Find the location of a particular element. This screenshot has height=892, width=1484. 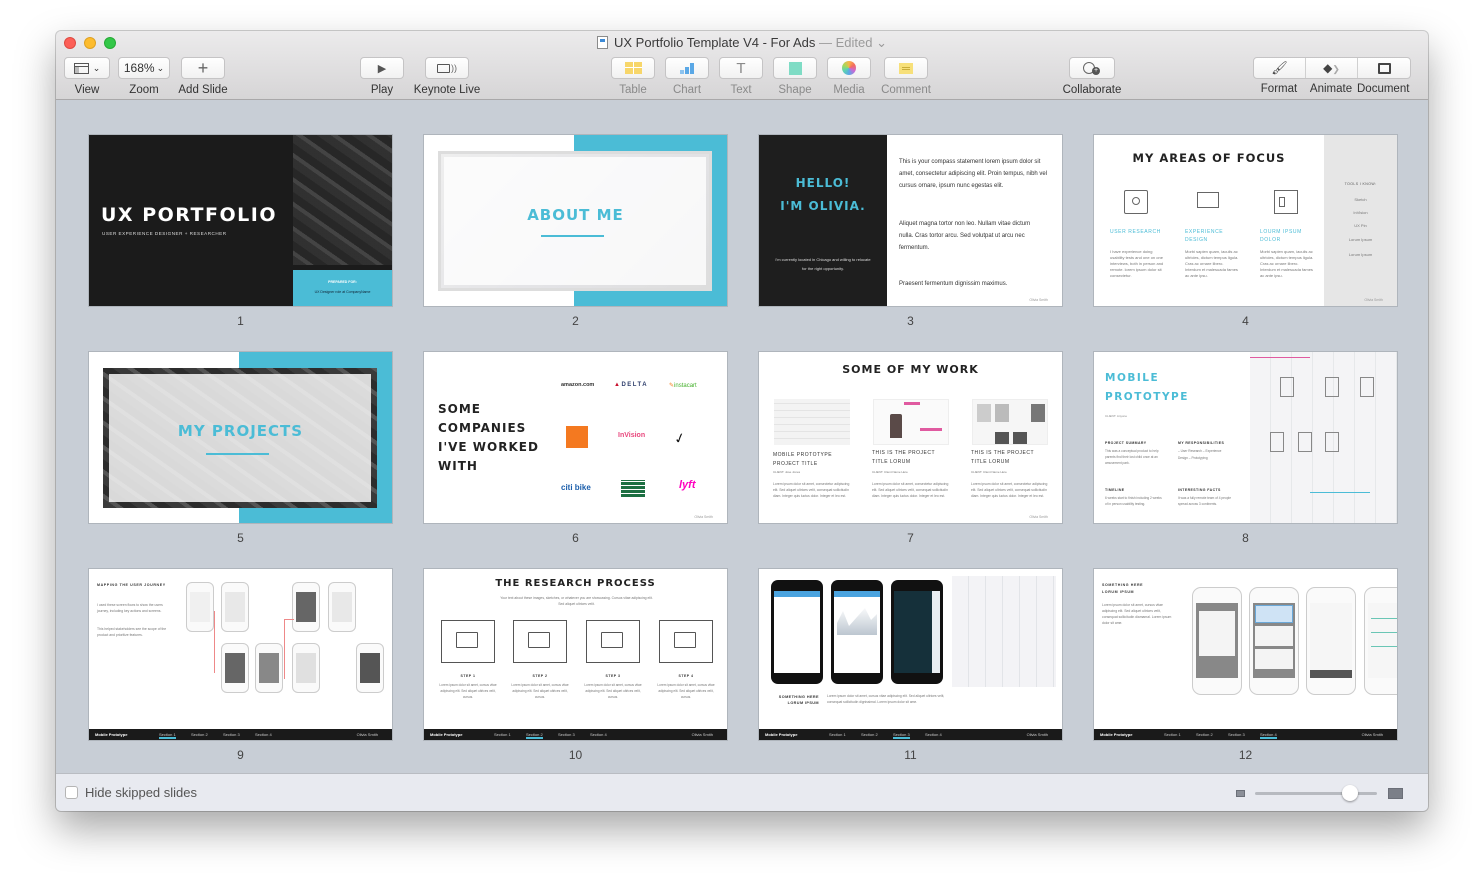

large-thumbnail-icon is located at coordinates (1395, 793).